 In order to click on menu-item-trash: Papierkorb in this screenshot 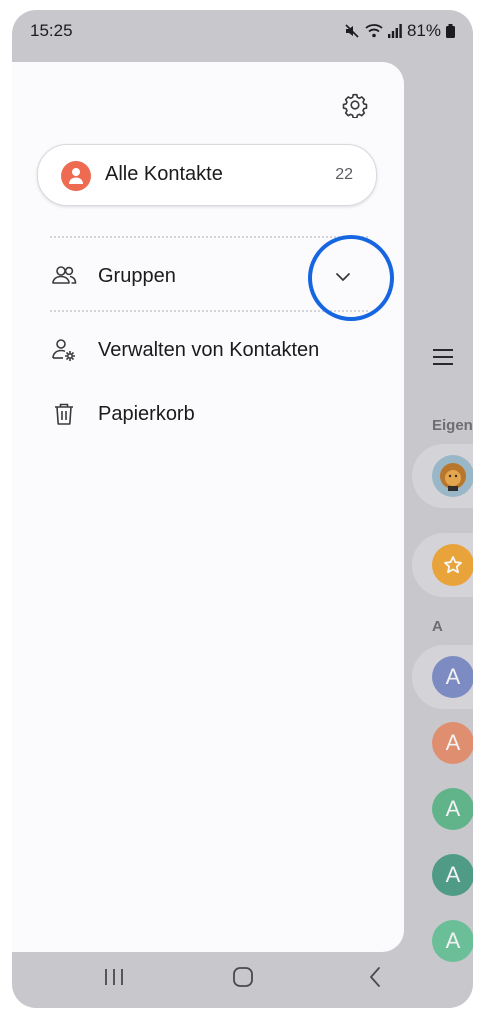, I will do `click(208, 414)`.